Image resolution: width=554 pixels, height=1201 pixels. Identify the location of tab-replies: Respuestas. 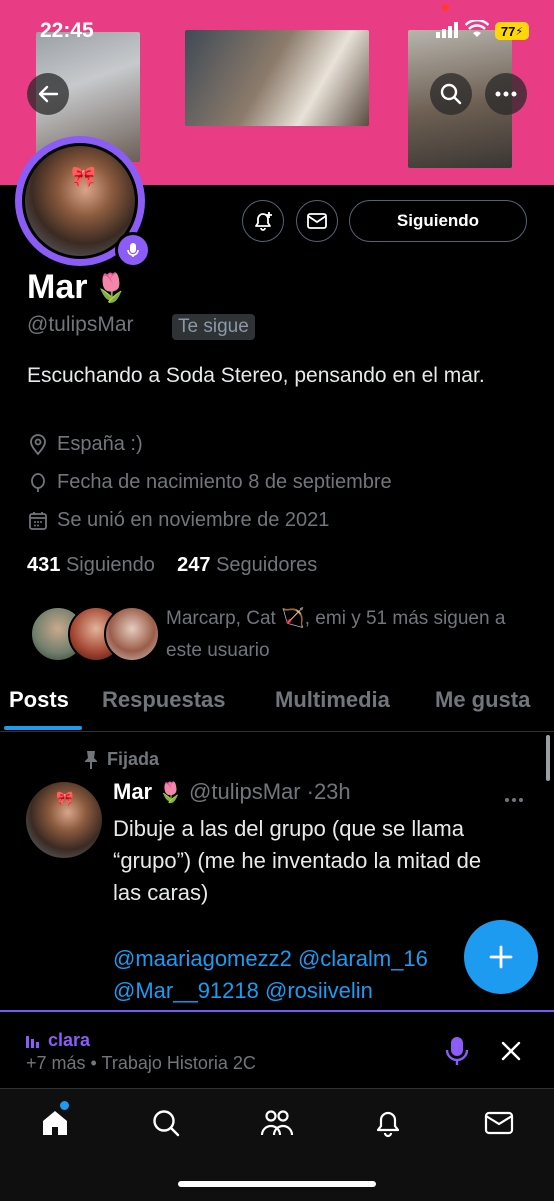
(164, 700).